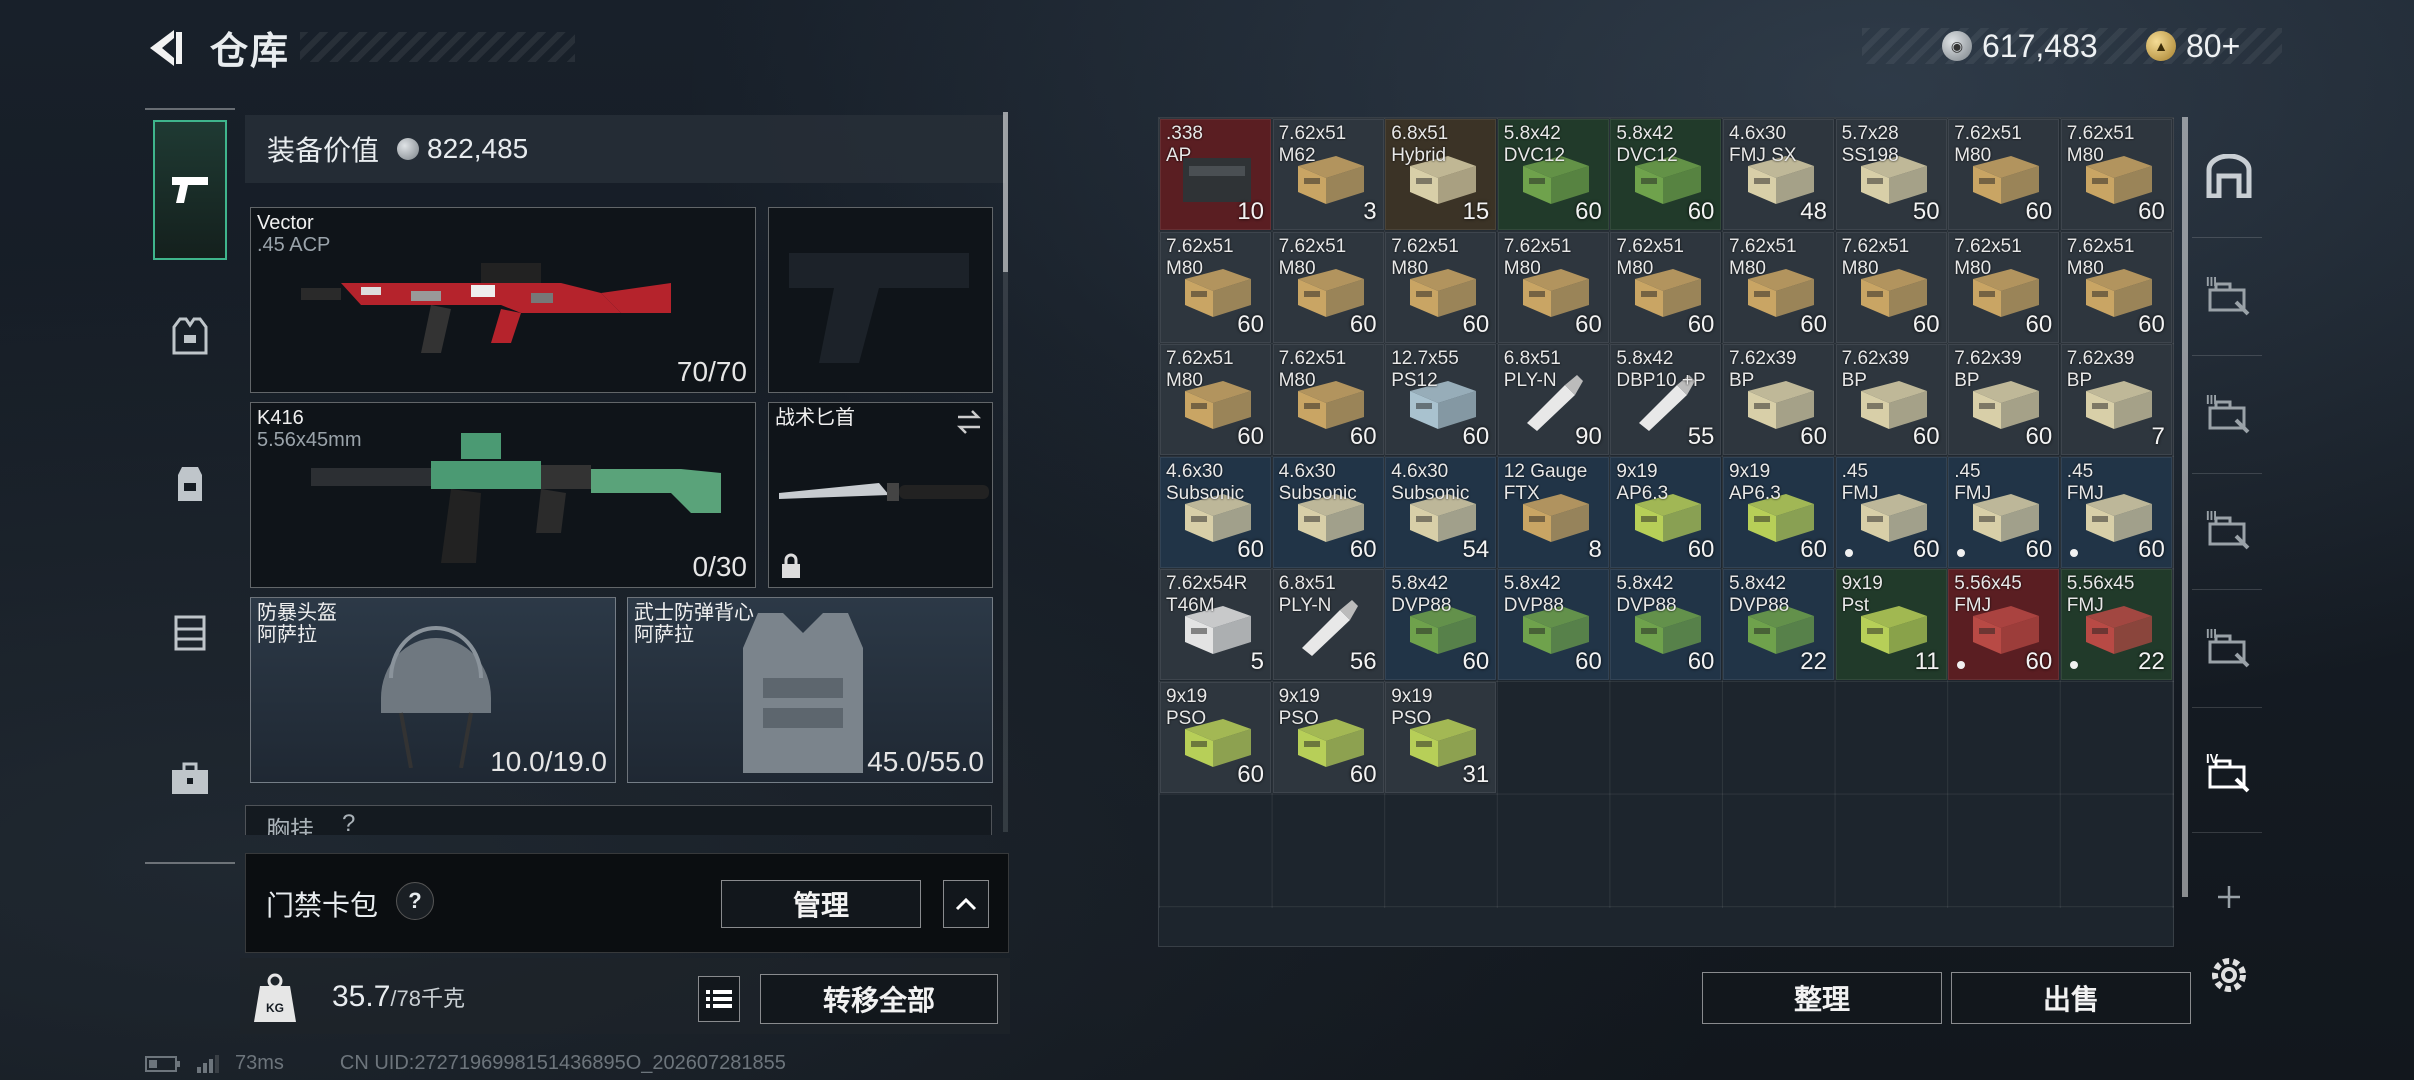 The width and height of the screenshot is (2414, 1080). I want to click on body-armor-icon, so click(803, 693).